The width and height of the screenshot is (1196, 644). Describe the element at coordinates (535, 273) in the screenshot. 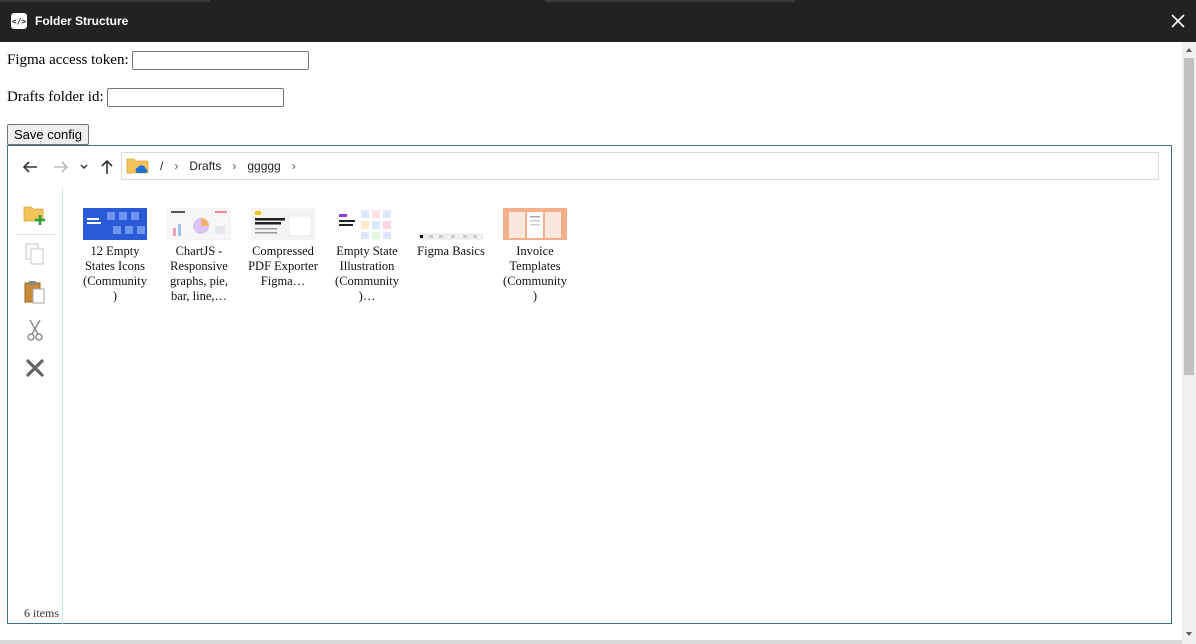

I see `file-name: Invoice Templates (Community )` at that location.